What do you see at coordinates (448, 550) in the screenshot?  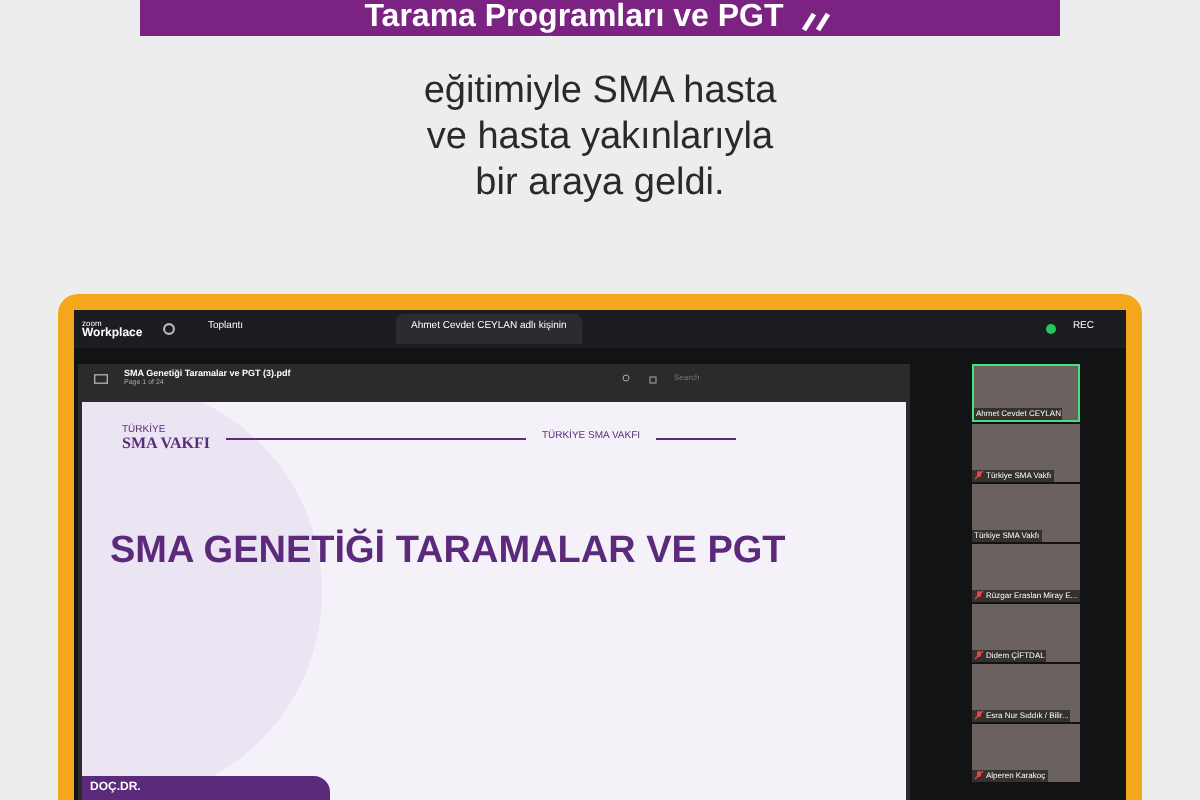 I see `slide-title: SMA GENETİĞİ TARAMALAR VE PGT` at bounding box center [448, 550].